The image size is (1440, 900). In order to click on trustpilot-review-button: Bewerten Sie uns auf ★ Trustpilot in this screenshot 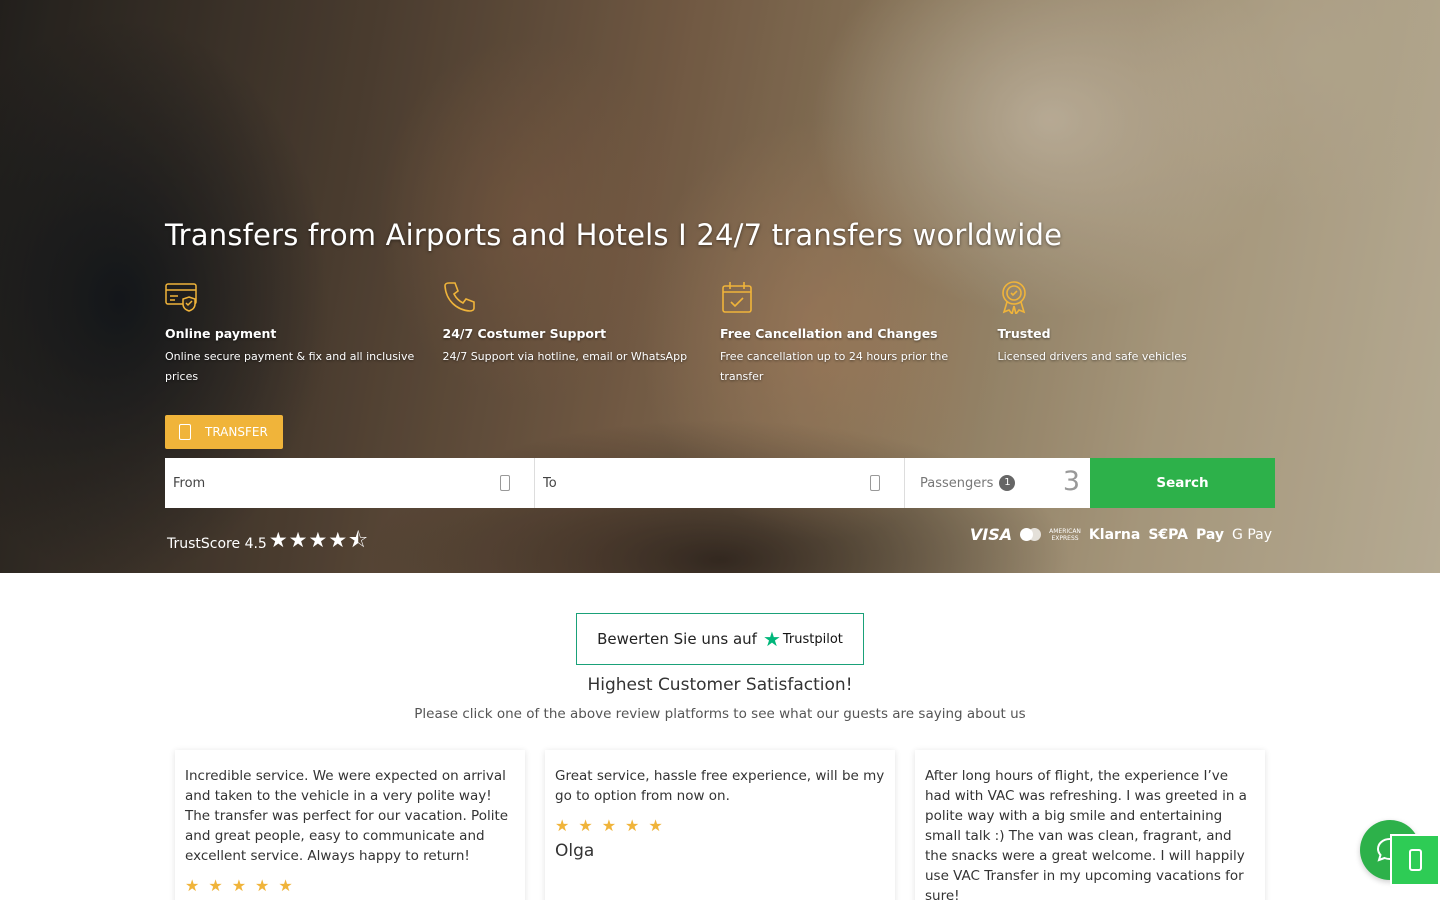, I will do `click(720, 639)`.